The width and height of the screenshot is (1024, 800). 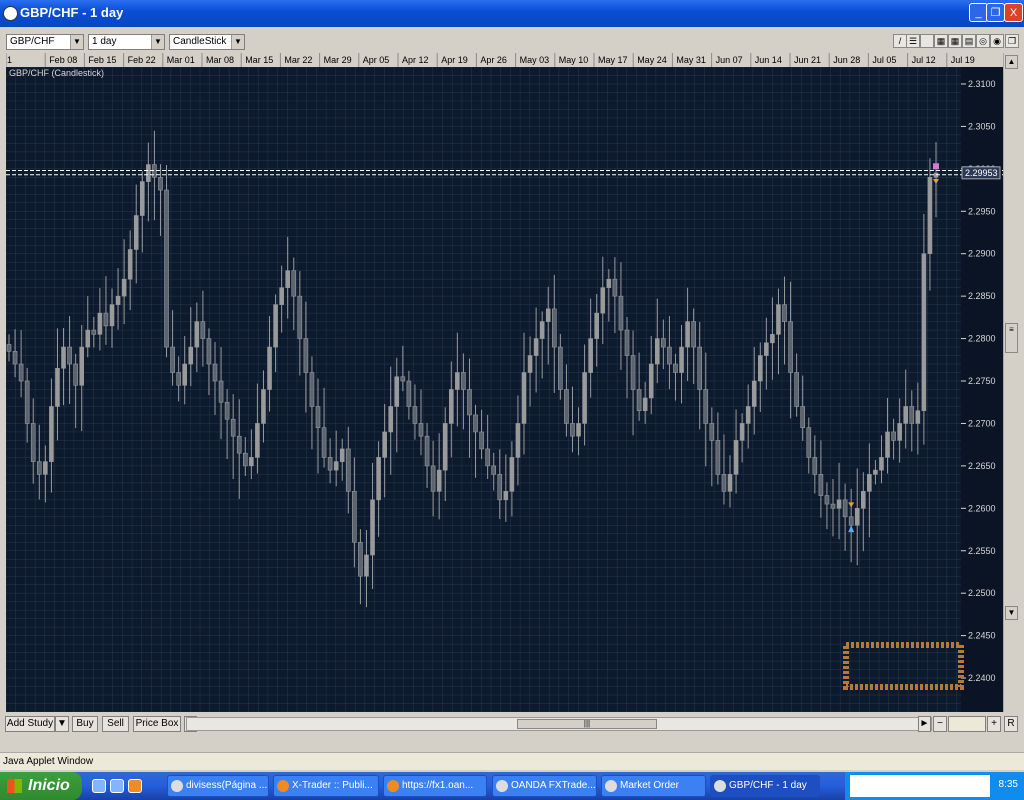 What do you see at coordinates (41, 786) in the screenshot?
I see `start-button: Inicio` at bounding box center [41, 786].